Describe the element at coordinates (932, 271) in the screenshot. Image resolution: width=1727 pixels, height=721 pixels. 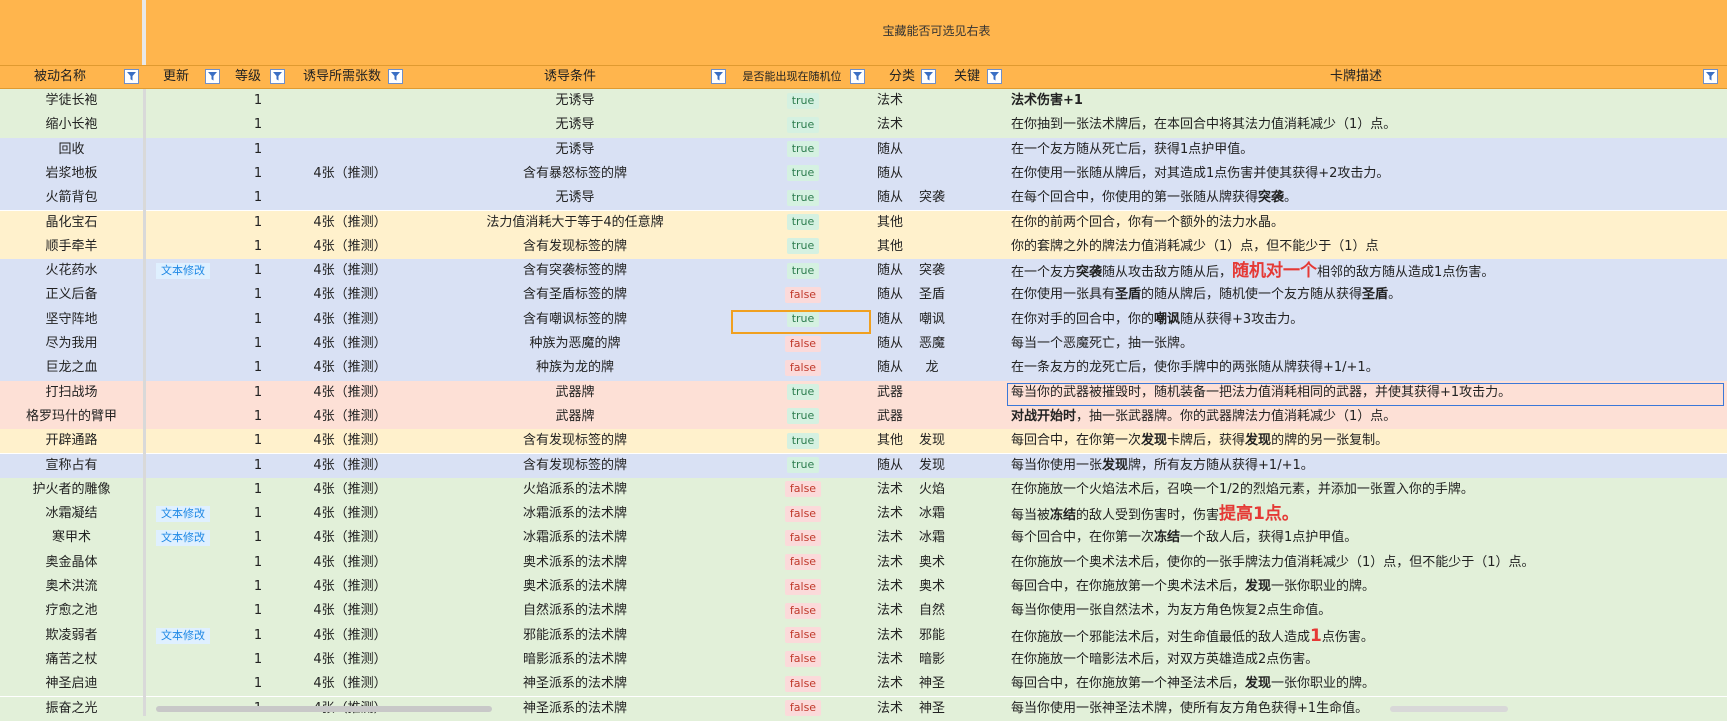
I see `cell-keyword: 突袭` at that location.